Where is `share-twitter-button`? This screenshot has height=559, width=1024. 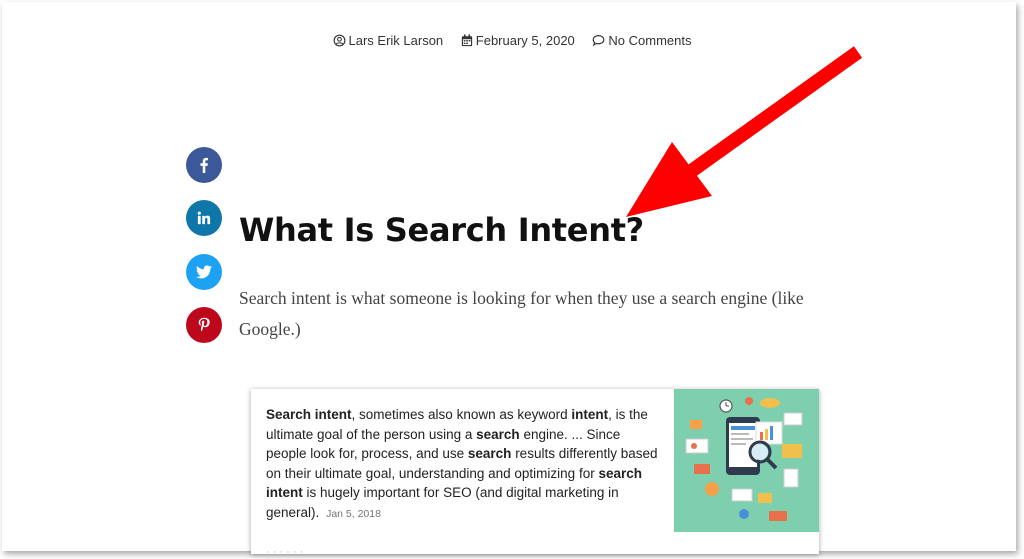 share-twitter-button is located at coordinates (204, 272).